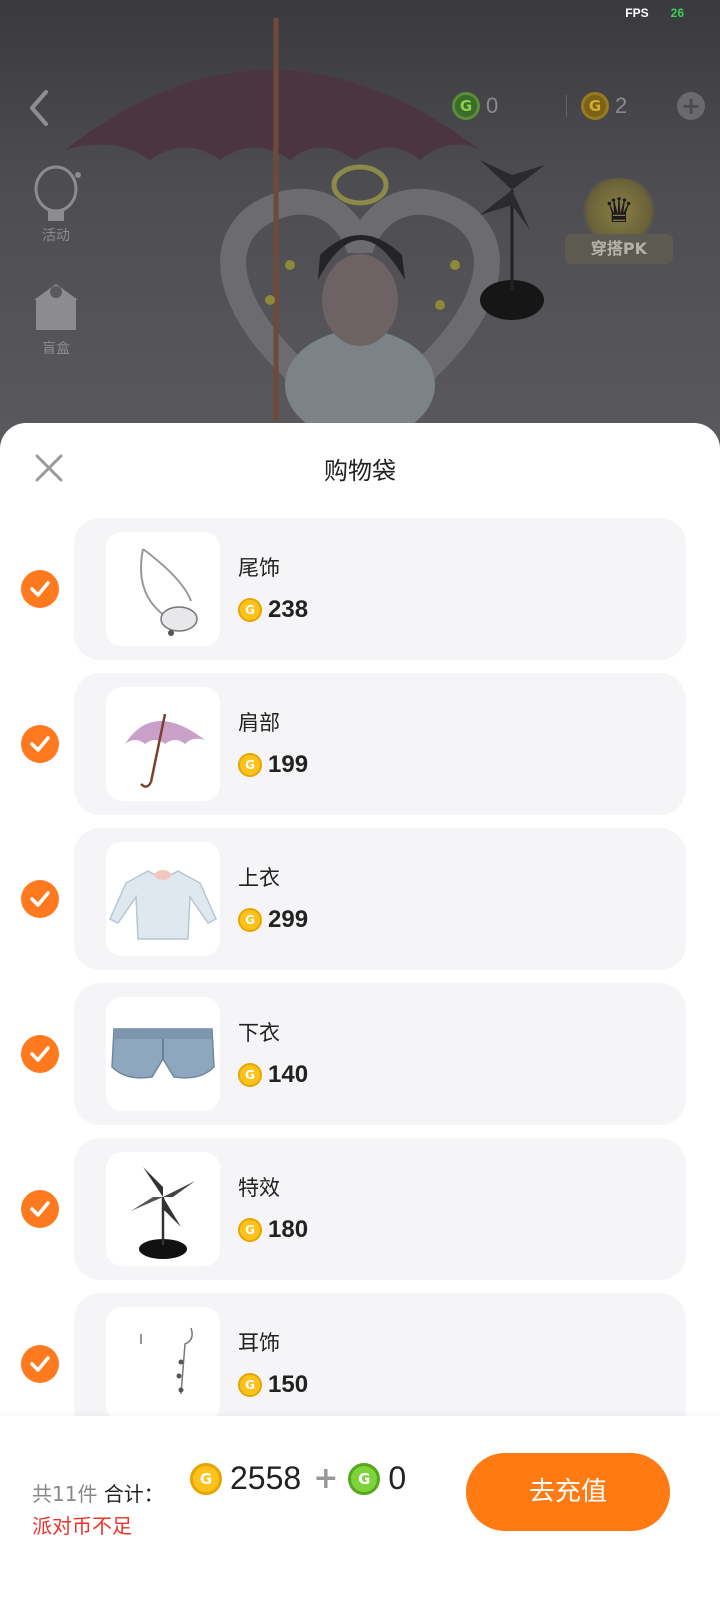 The width and height of the screenshot is (720, 1612). What do you see at coordinates (56, 236) in the screenshot?
I see `activity-label: 活动` at bounding box center [56, 236].